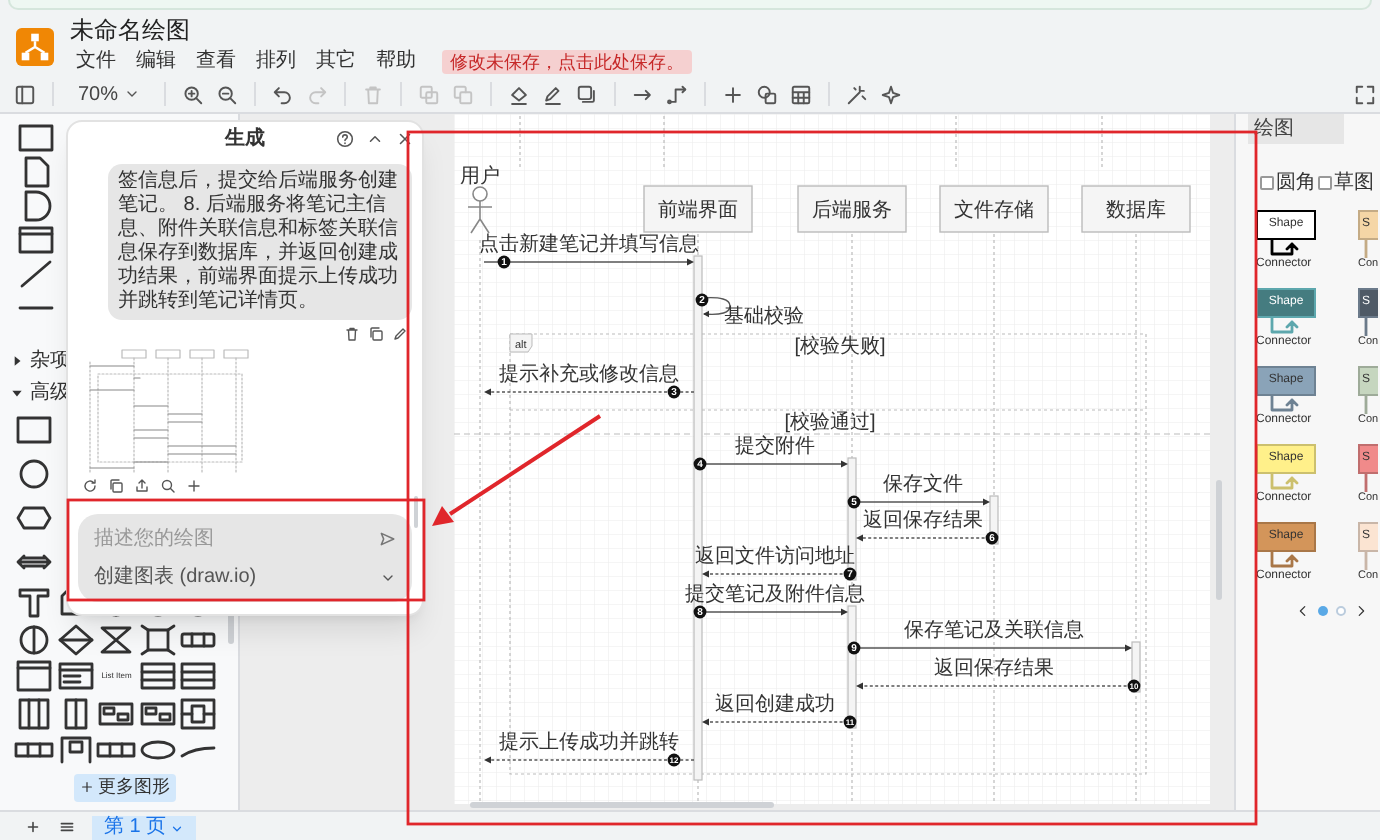 This screenshot has height=840, width=1380. Describe the element at coordinates (156, 61) in the screenshot. I see `menu-item: 编辑` at that location.